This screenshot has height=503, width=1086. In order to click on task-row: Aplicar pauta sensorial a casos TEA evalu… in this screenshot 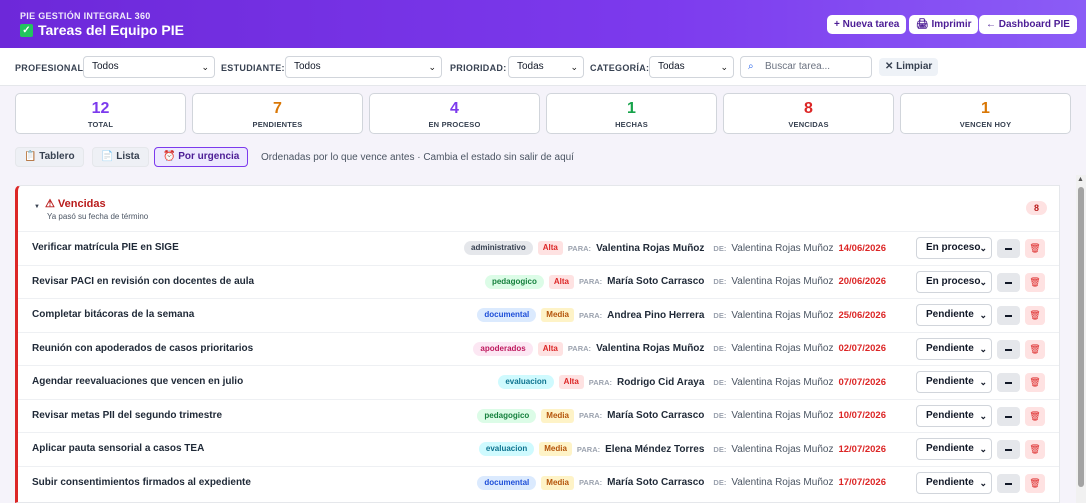, I will do `click(538, 448)`.